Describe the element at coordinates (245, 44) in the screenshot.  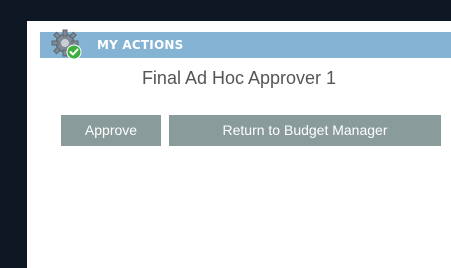
I see `panel-header: MY ACTIONS` at that location.